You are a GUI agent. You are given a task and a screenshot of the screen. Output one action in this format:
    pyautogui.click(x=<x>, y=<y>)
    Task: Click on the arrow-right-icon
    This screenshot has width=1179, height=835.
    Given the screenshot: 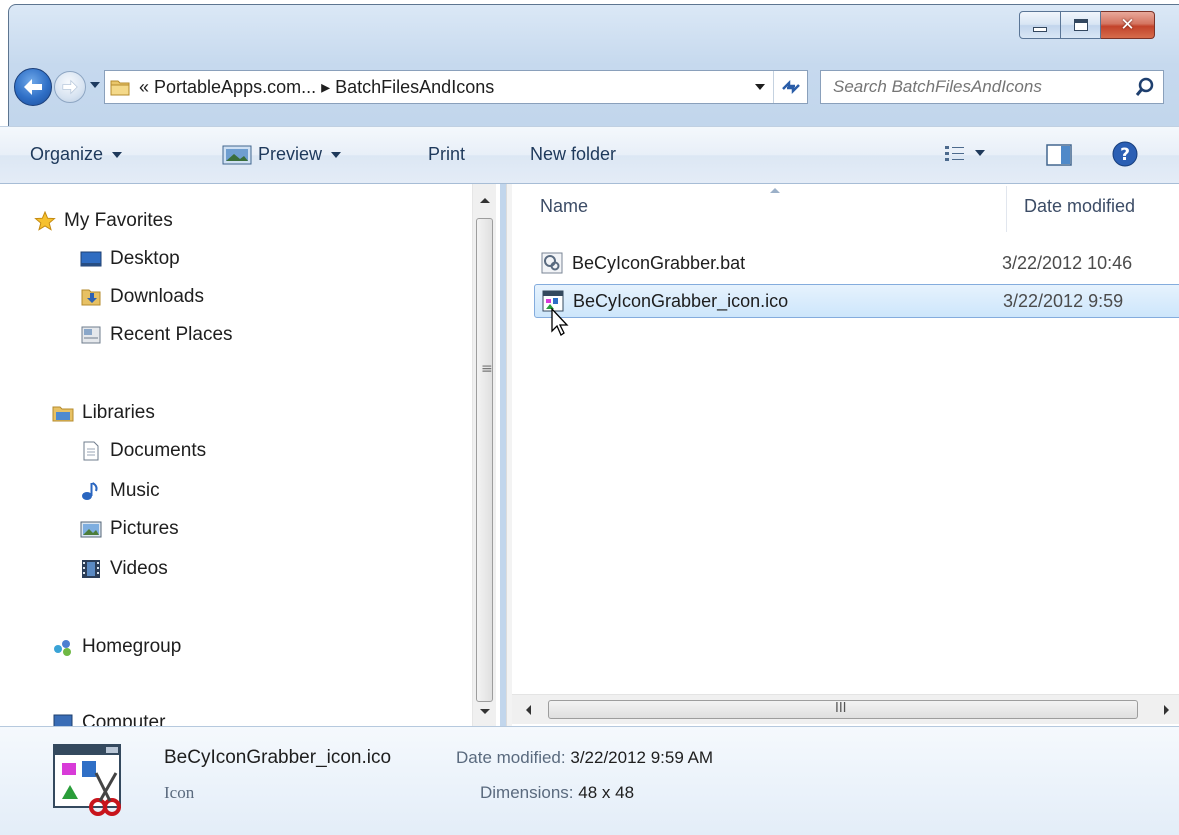 What is the action you would take?
    pyautogui.click(x=70, y=87)
    